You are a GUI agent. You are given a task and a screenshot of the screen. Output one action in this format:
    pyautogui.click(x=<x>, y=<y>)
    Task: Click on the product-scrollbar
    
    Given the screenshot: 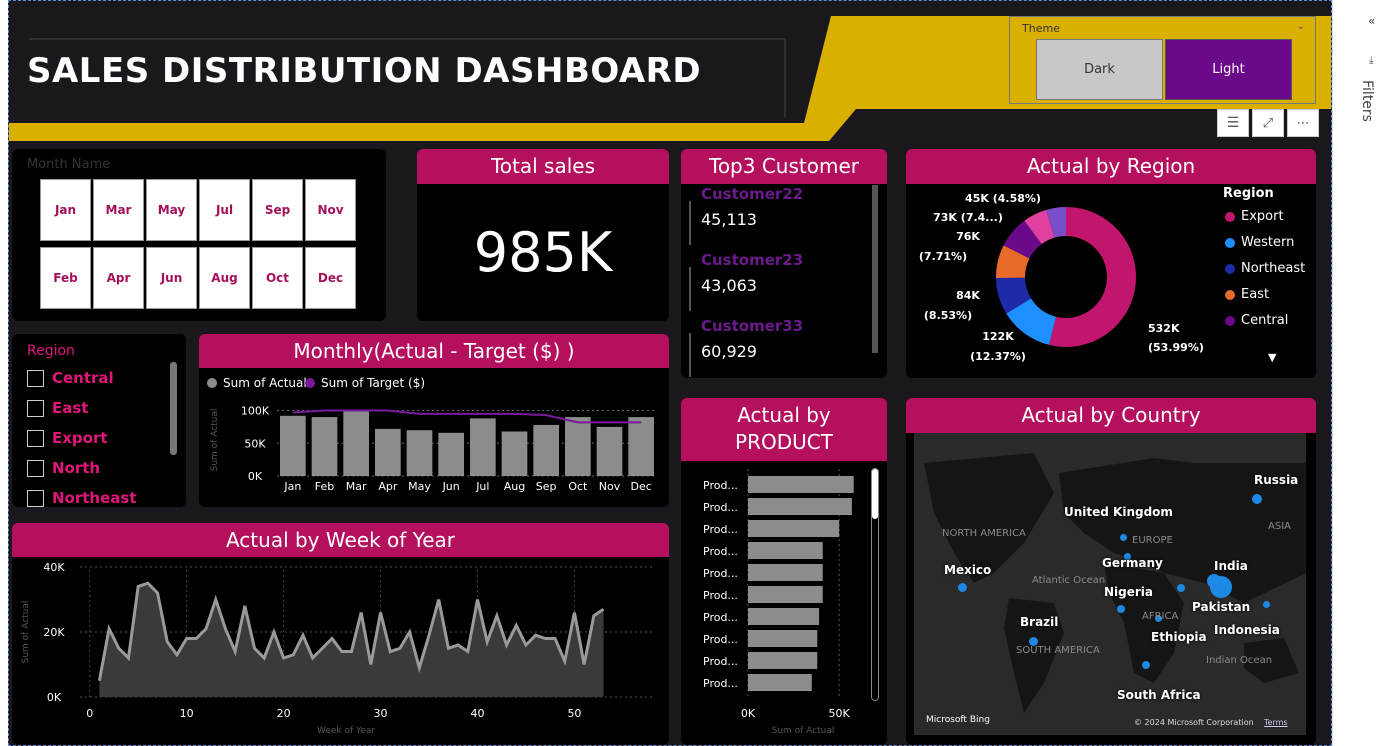 What is the action you would take?
    pyautogui.click(x=875, y=584)
    